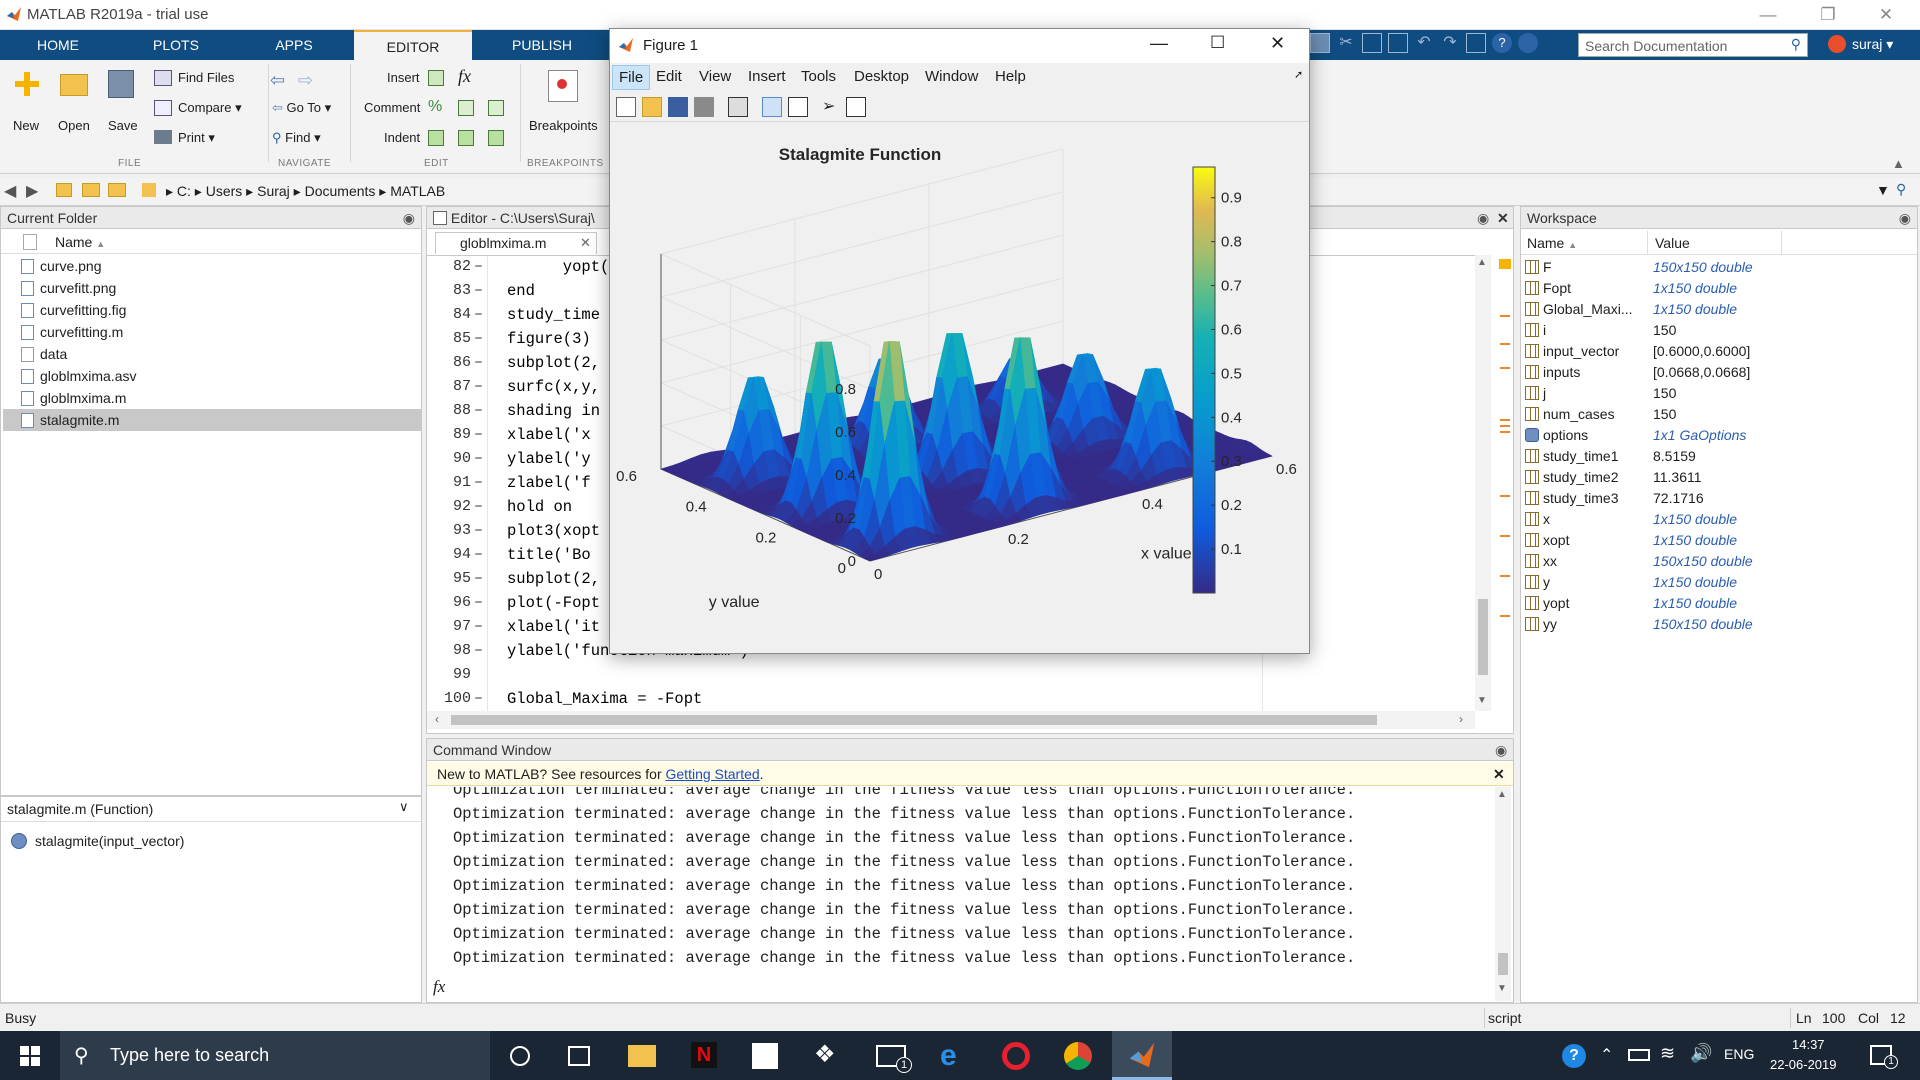  What do you see at coordinates (553, 387) in the screenshot?
I see `code-line: surfc(x,y,` at bounding box center [553, 387].